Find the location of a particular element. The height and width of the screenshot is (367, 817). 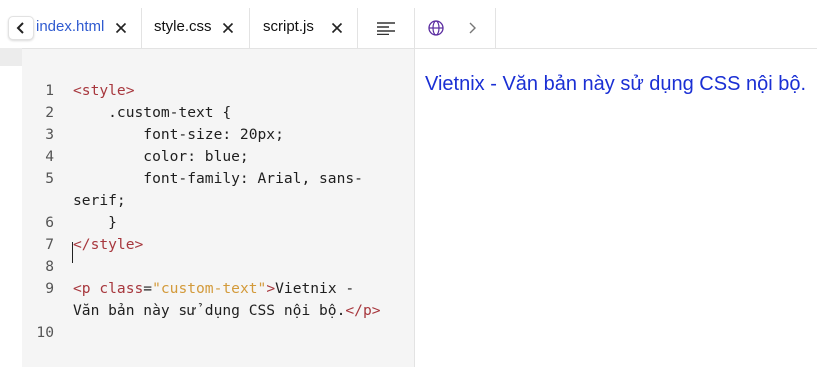

preview-nav-button is located at coordinates (455, 28).